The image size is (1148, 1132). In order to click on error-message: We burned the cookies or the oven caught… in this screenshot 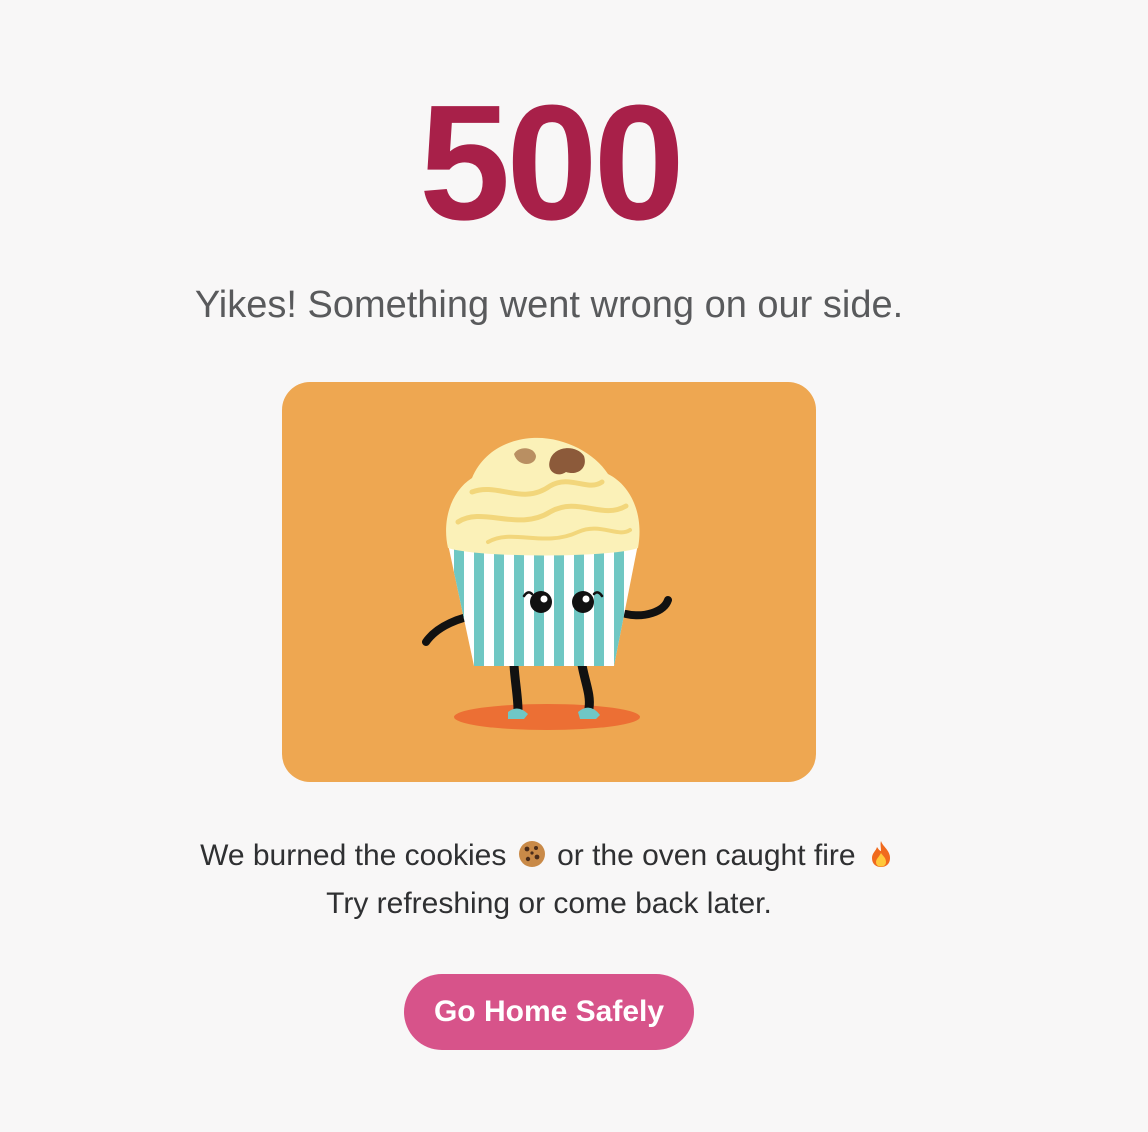, I will do `click(549, 880)`.